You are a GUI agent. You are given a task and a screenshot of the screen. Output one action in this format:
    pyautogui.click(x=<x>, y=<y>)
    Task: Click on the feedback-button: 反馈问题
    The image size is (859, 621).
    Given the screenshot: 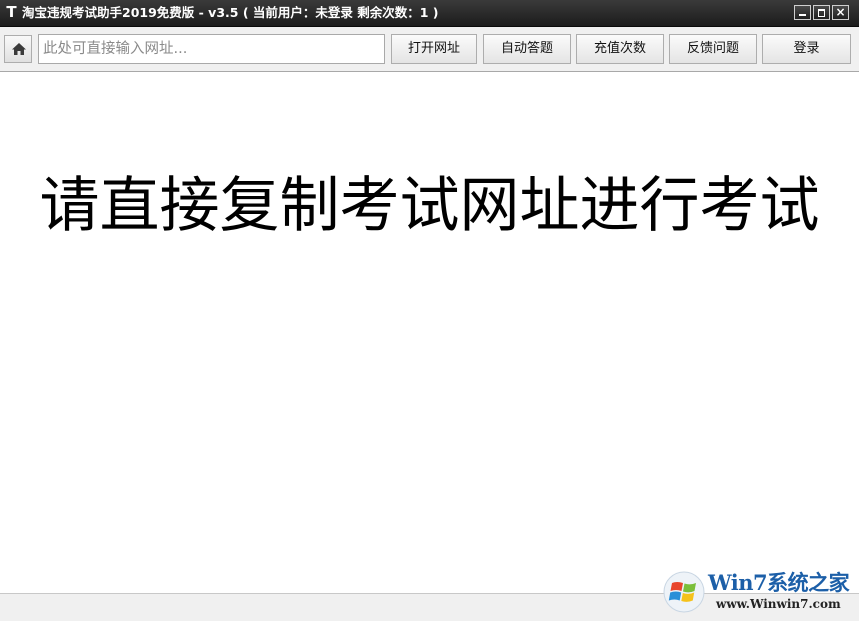 What is the action you would take?
    pyautogui.click(x=713, y=49)
    